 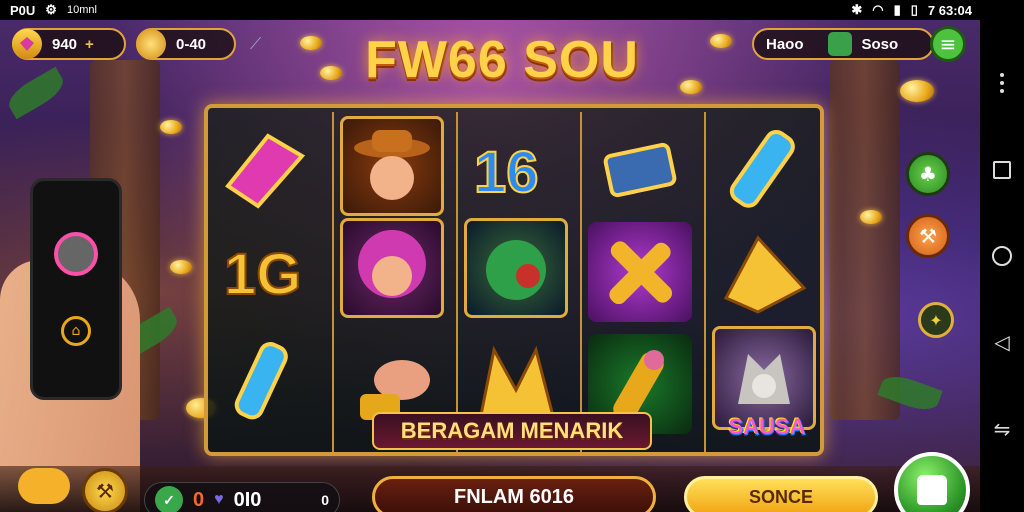 What do you see at coordinates (932, 490) in the screenshot?
I see `spin-icon` at bounding box center [932, 490].